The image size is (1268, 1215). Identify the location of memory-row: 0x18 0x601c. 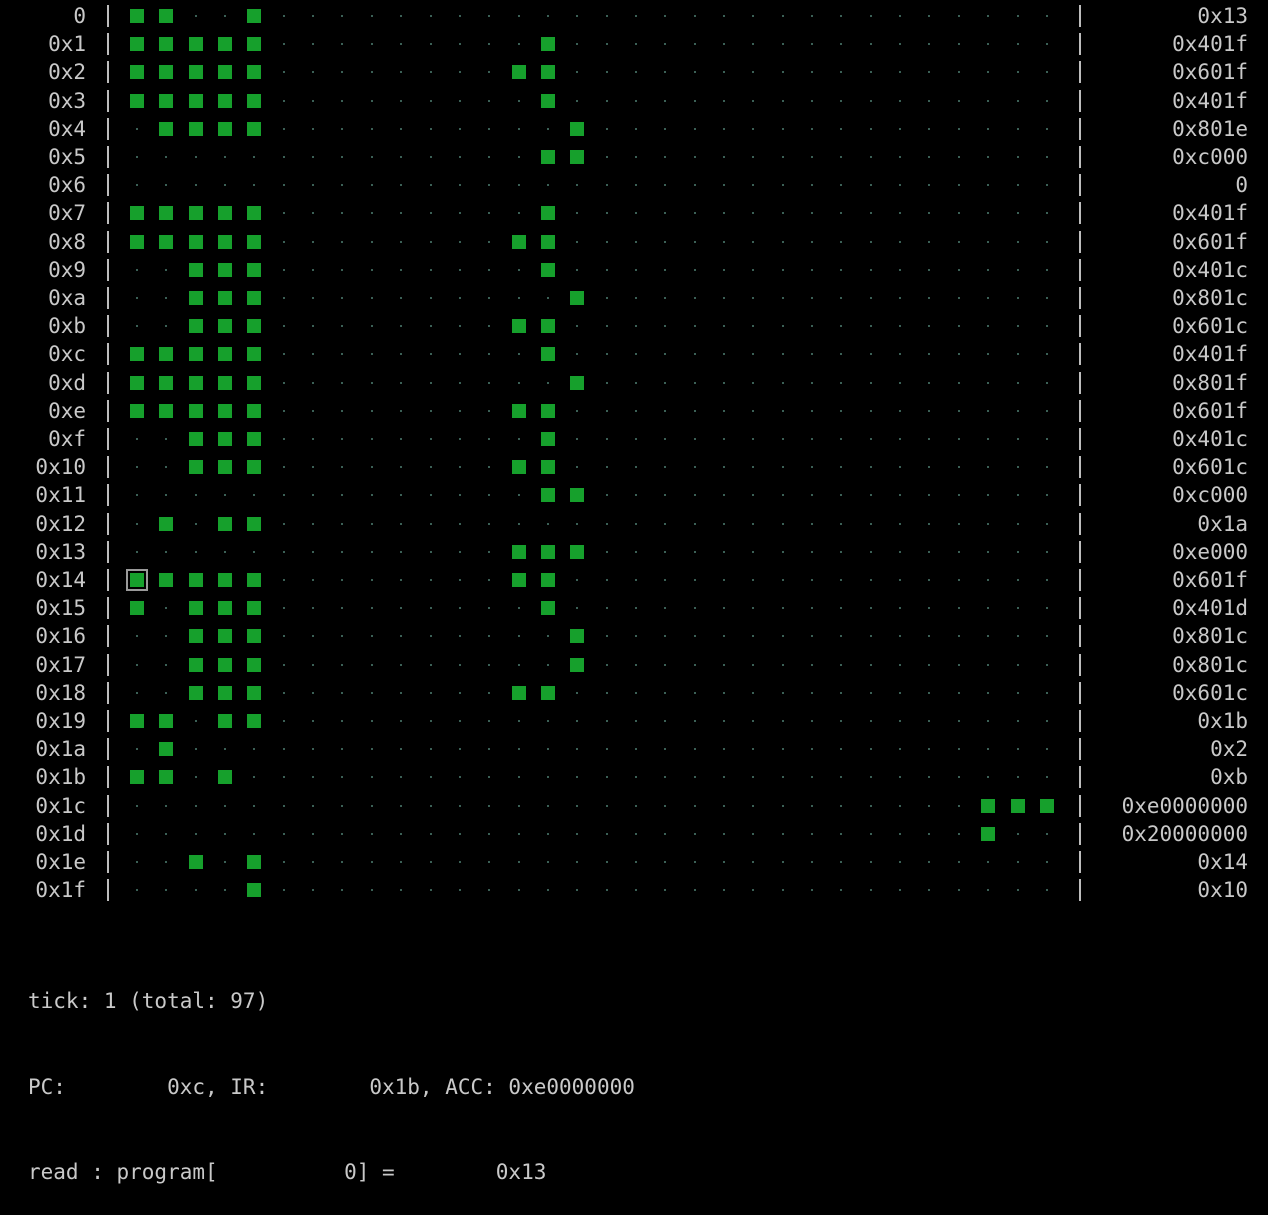
(634, 693).